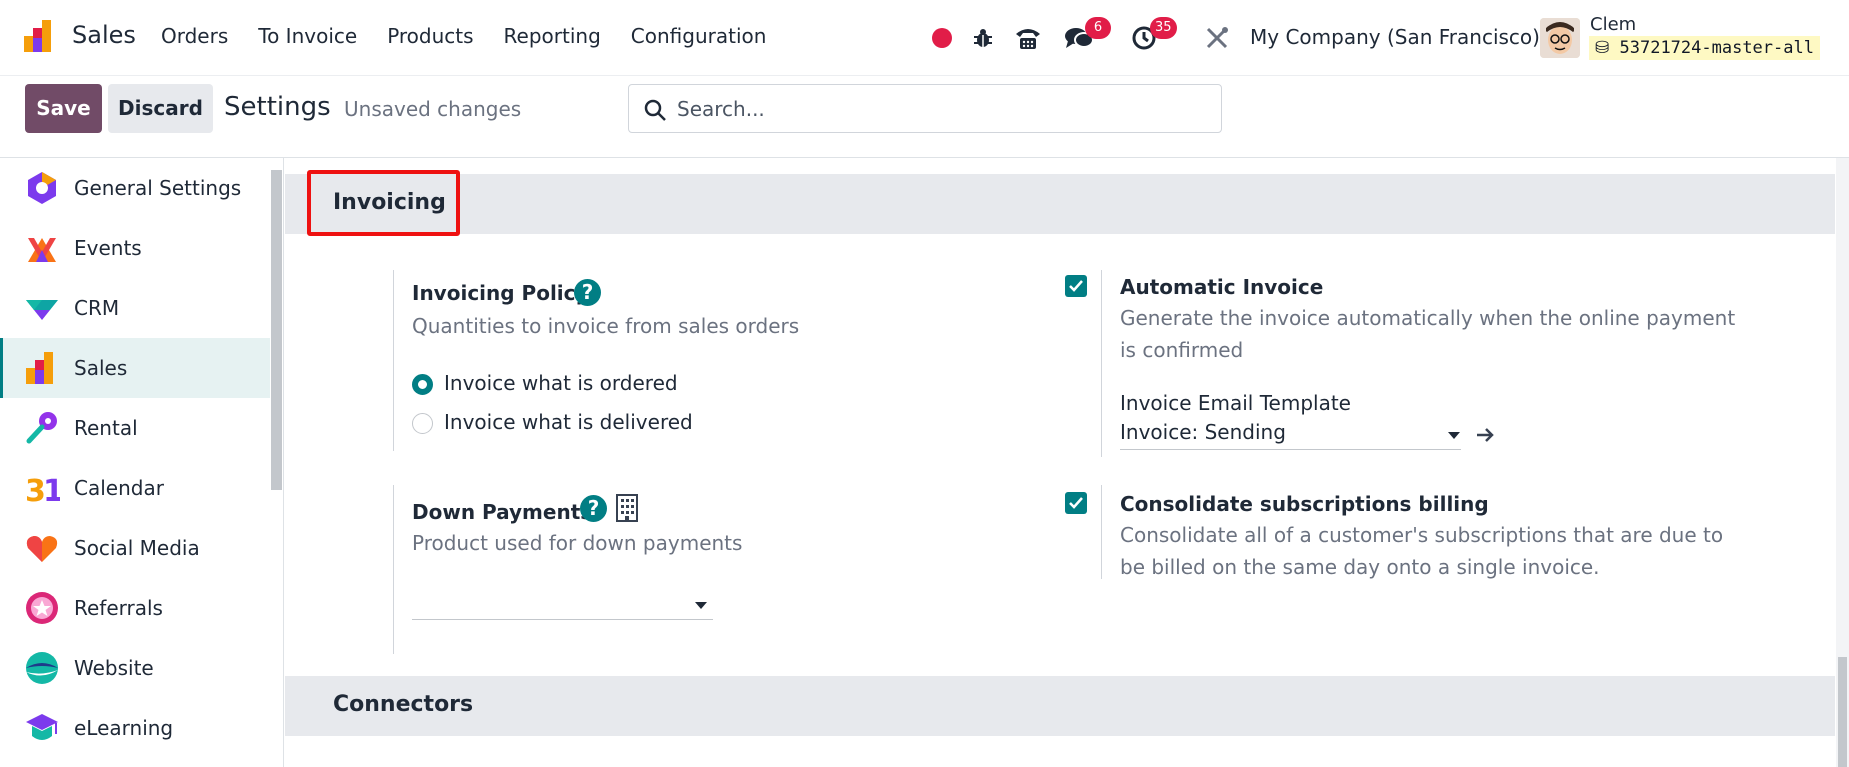 This screenshot has width=1849, height=767. I want to click on activities-button, so click(1144, 38).